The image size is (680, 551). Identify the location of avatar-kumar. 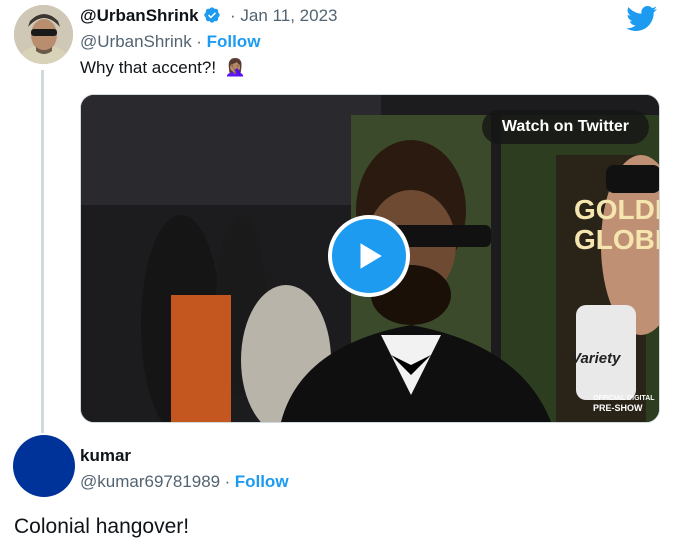
(44, 466).